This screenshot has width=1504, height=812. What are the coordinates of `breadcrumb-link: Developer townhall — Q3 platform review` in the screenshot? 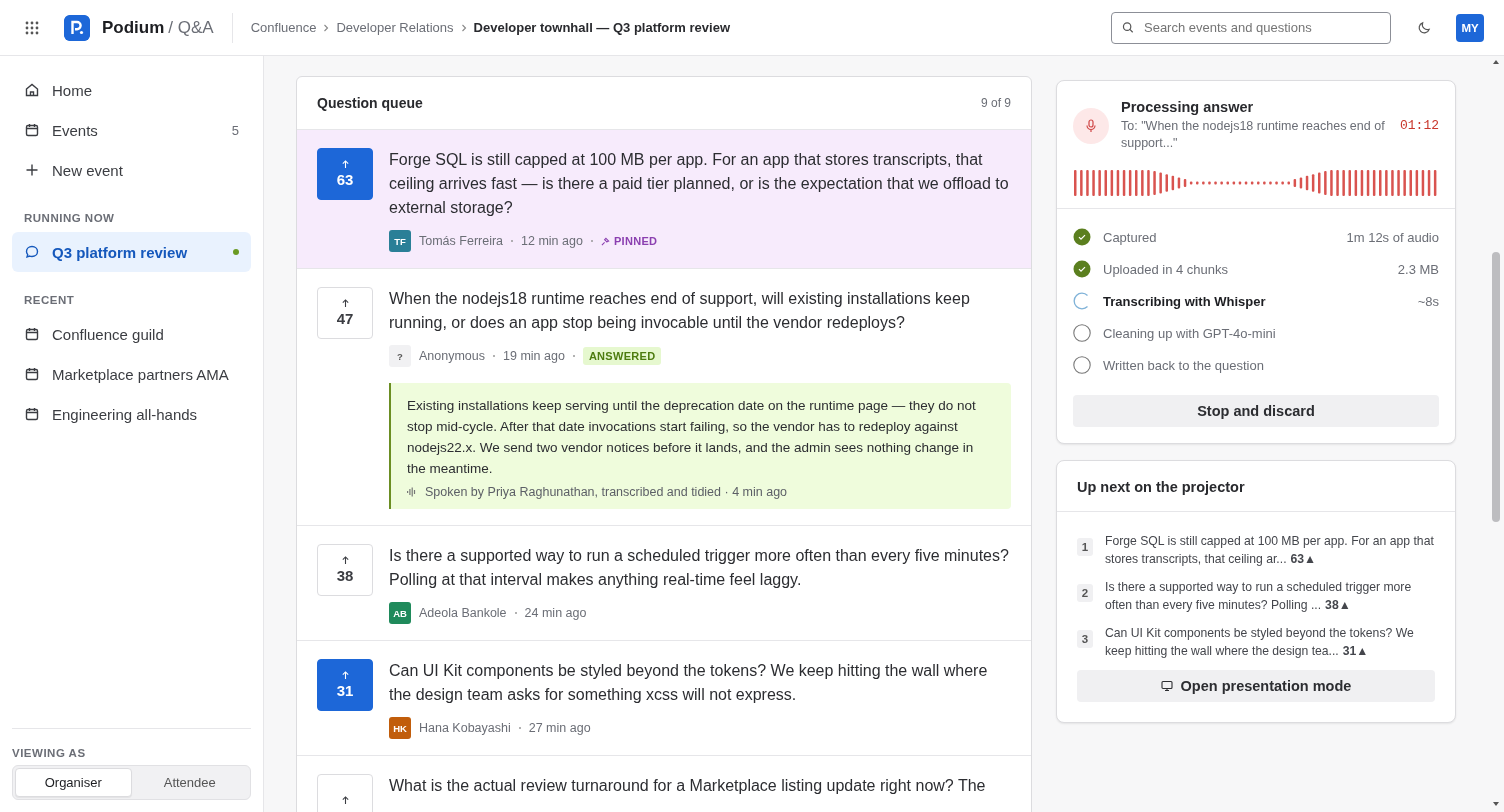 It's located at (601, 27).